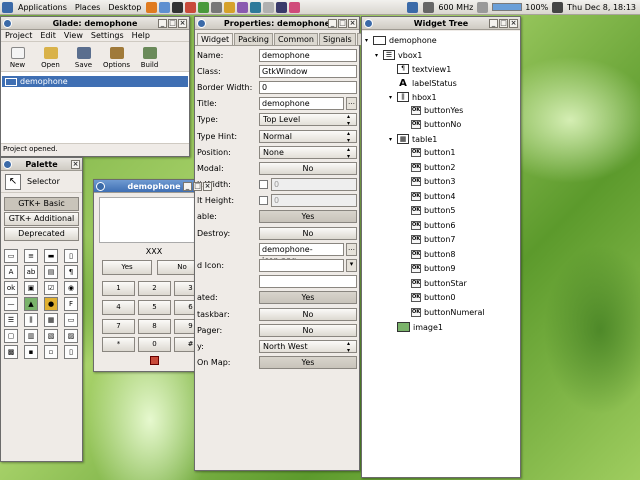  Describe the element at coordinates (295, 39) in the screenshot. I see `tab-common: Common` at that location.